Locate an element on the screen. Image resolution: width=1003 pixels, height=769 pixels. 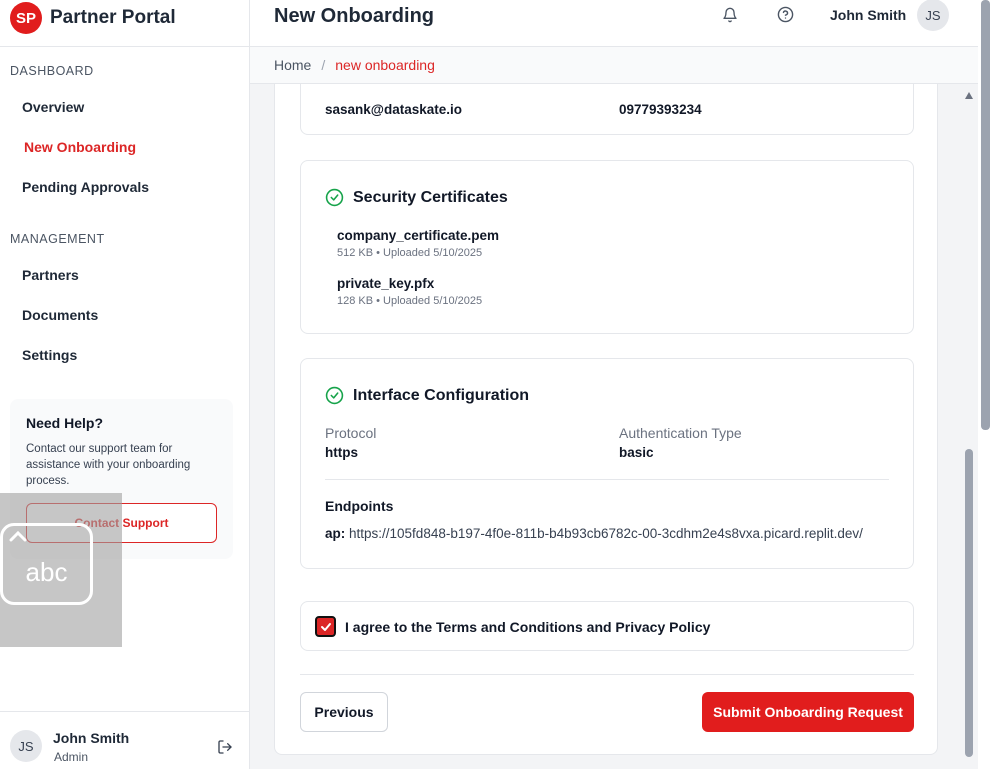
sidebar-item-settings: Settings is located at coordinates (49, 355).